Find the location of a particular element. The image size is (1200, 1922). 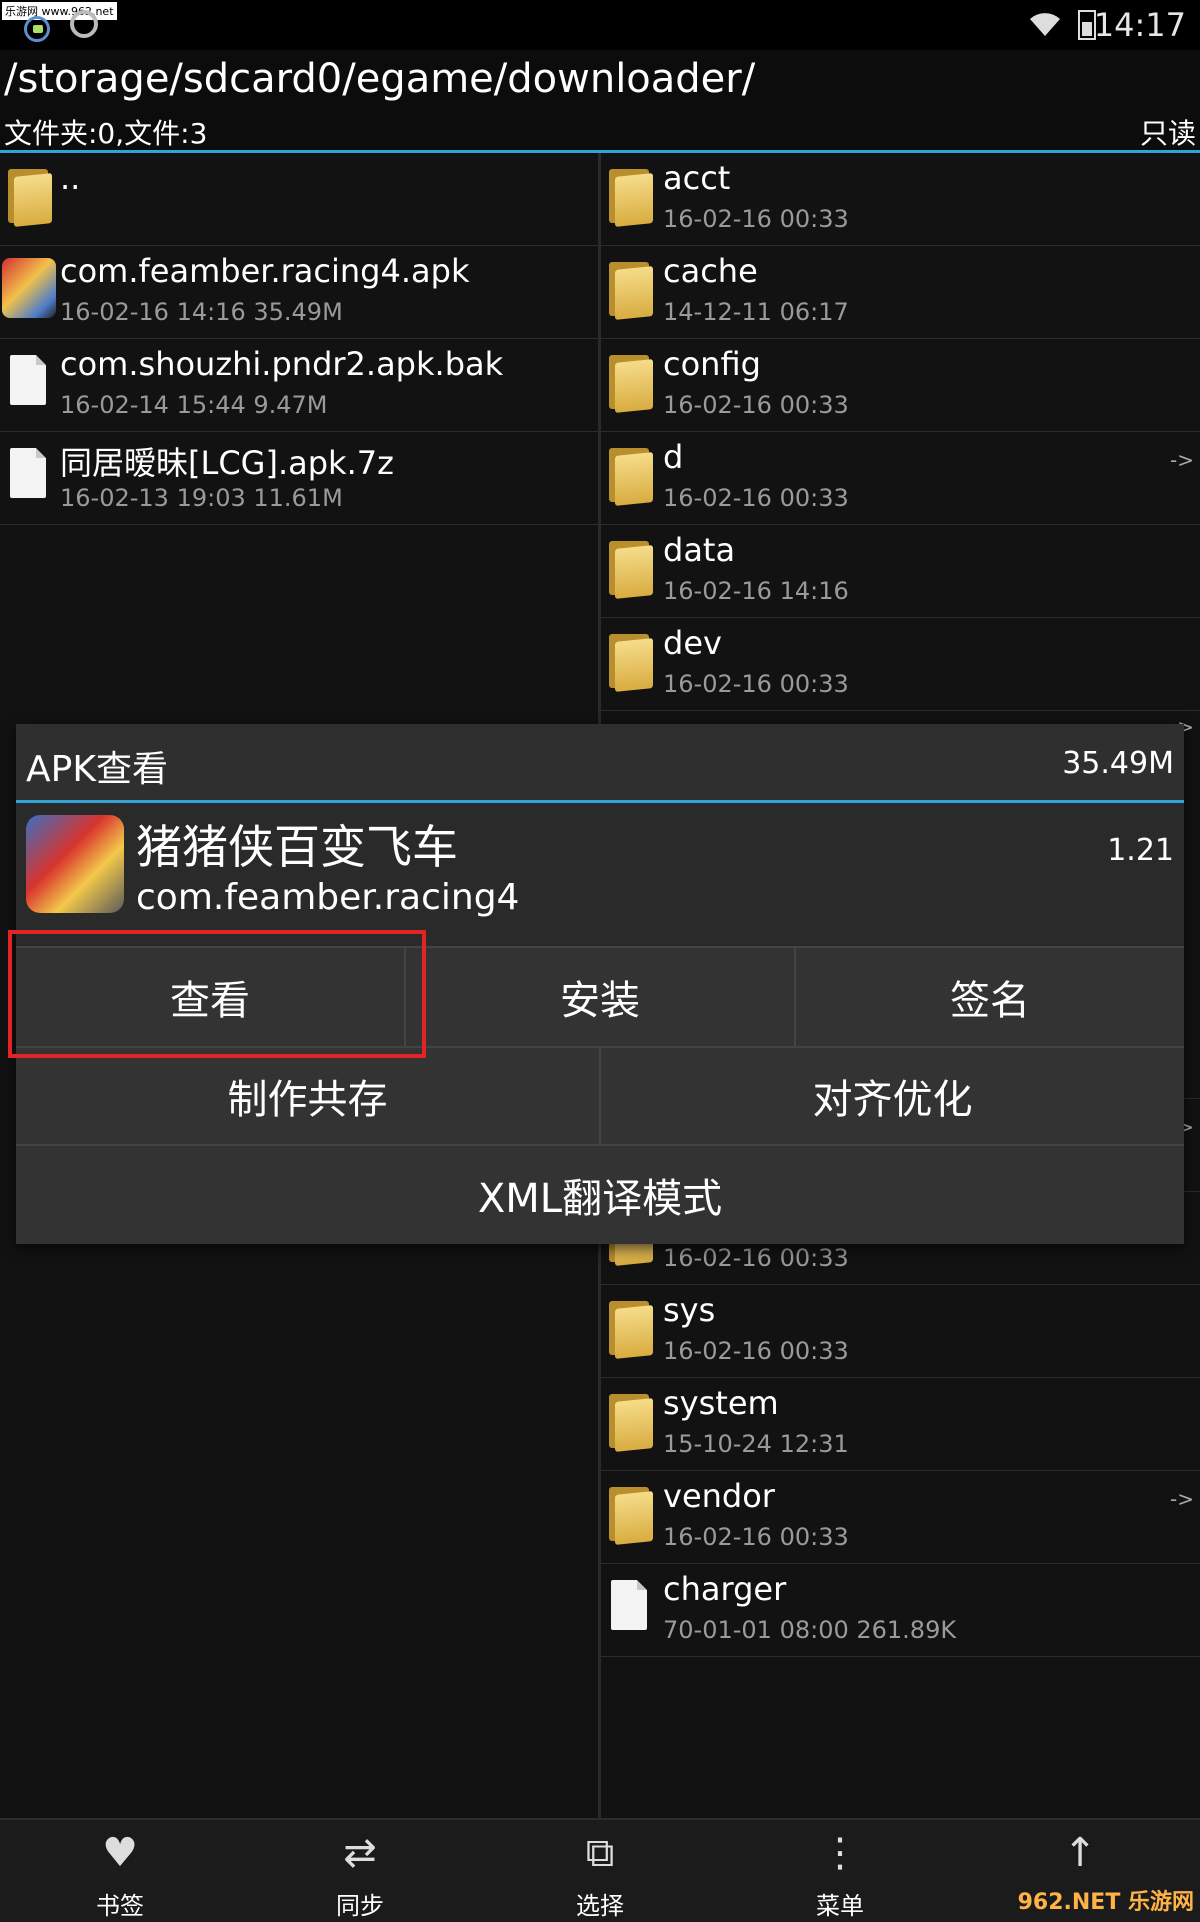

file-list-item: acct 16-02-16 00:33 is located at coordinates (900, 199).